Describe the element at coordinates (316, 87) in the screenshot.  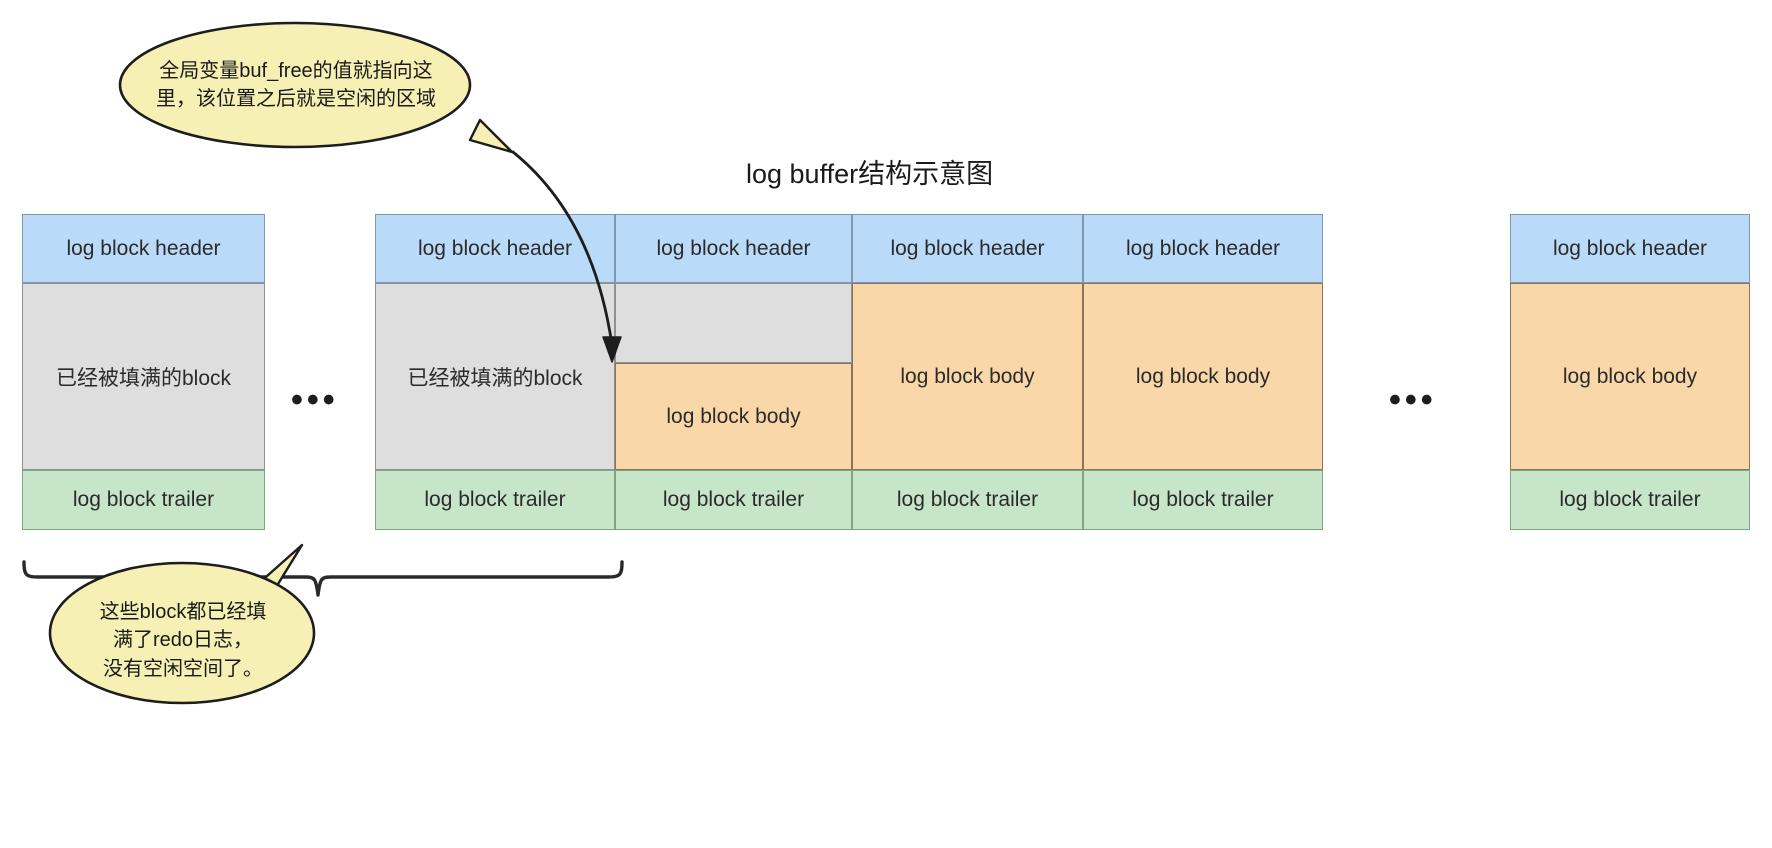
I see `buf-free-callout-shape` at that location.